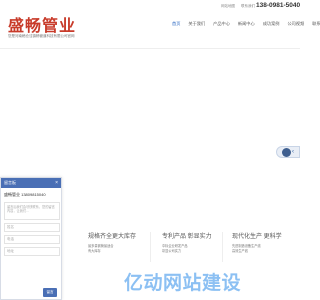 Image resolution: width=320 pixels, height=300 pixels. Describe the element at coordinates (278, 5) in the screenshot. I see `phone-number: 138-0981-5040` at that location.